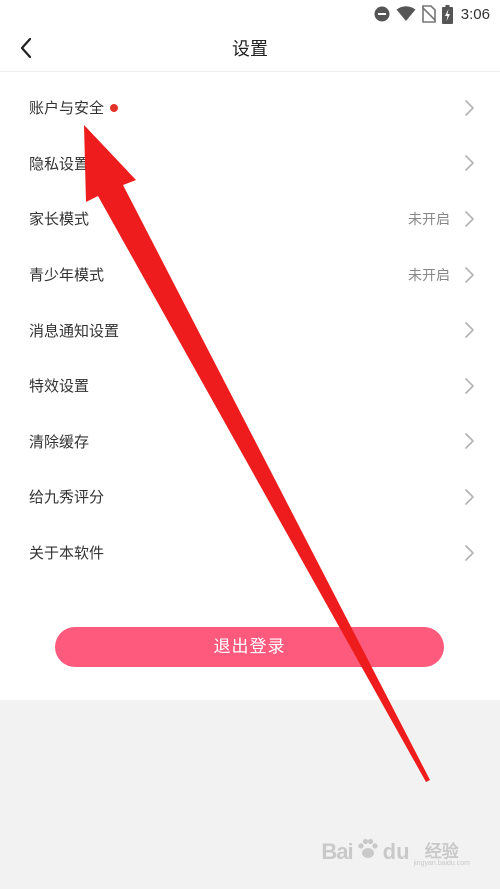 The height and width of the screenshot is (889, 500). I want to click on settings-item-rate-app: 给九秀评分, so click(250, 497).